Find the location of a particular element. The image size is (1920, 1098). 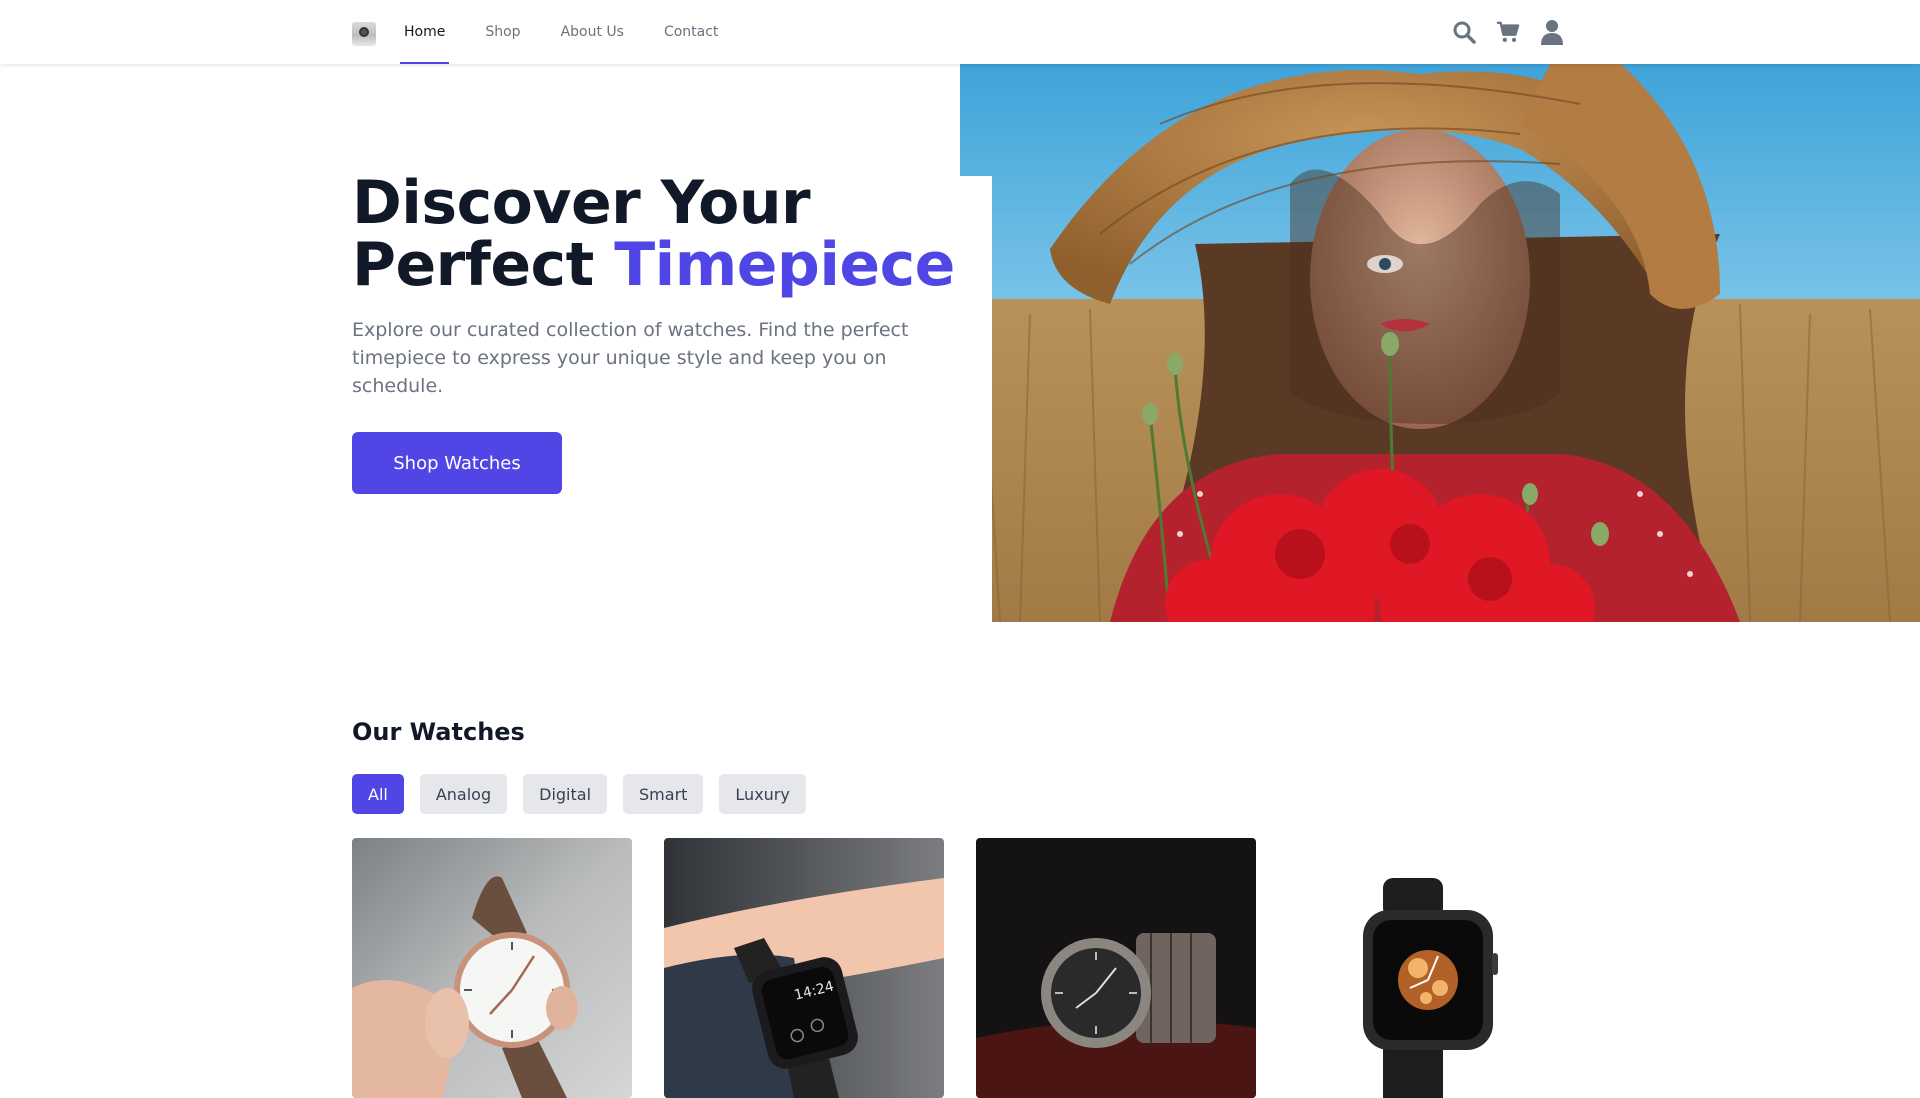

search-icon is located at coordinates (1464, 32).